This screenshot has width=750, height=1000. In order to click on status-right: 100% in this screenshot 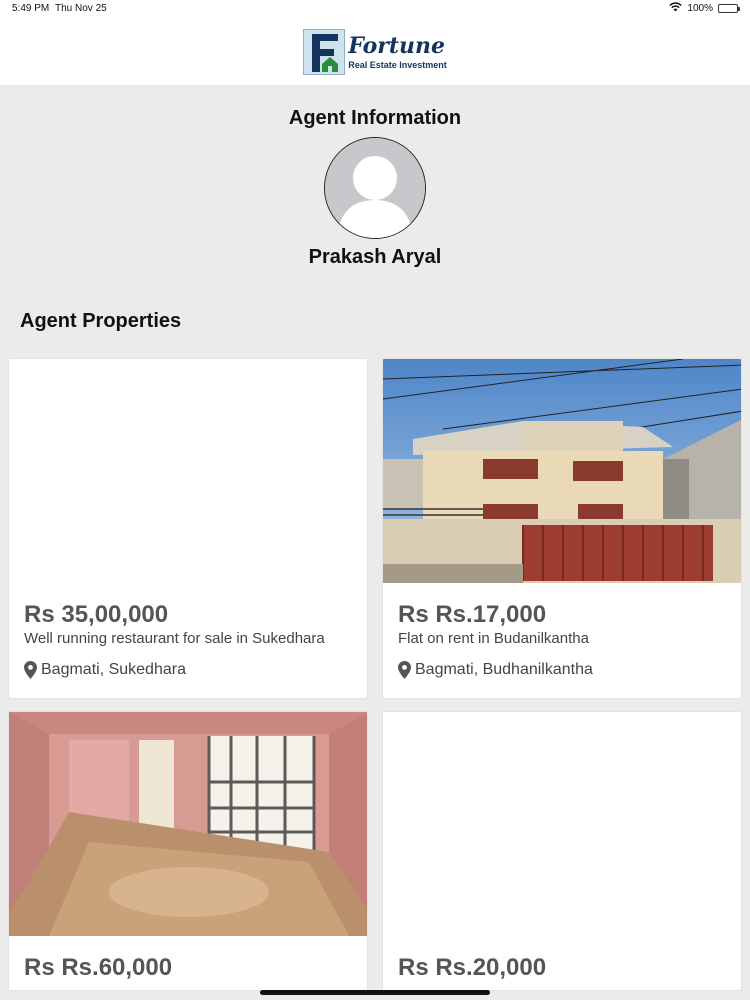, I will do `click(704, 8)`.